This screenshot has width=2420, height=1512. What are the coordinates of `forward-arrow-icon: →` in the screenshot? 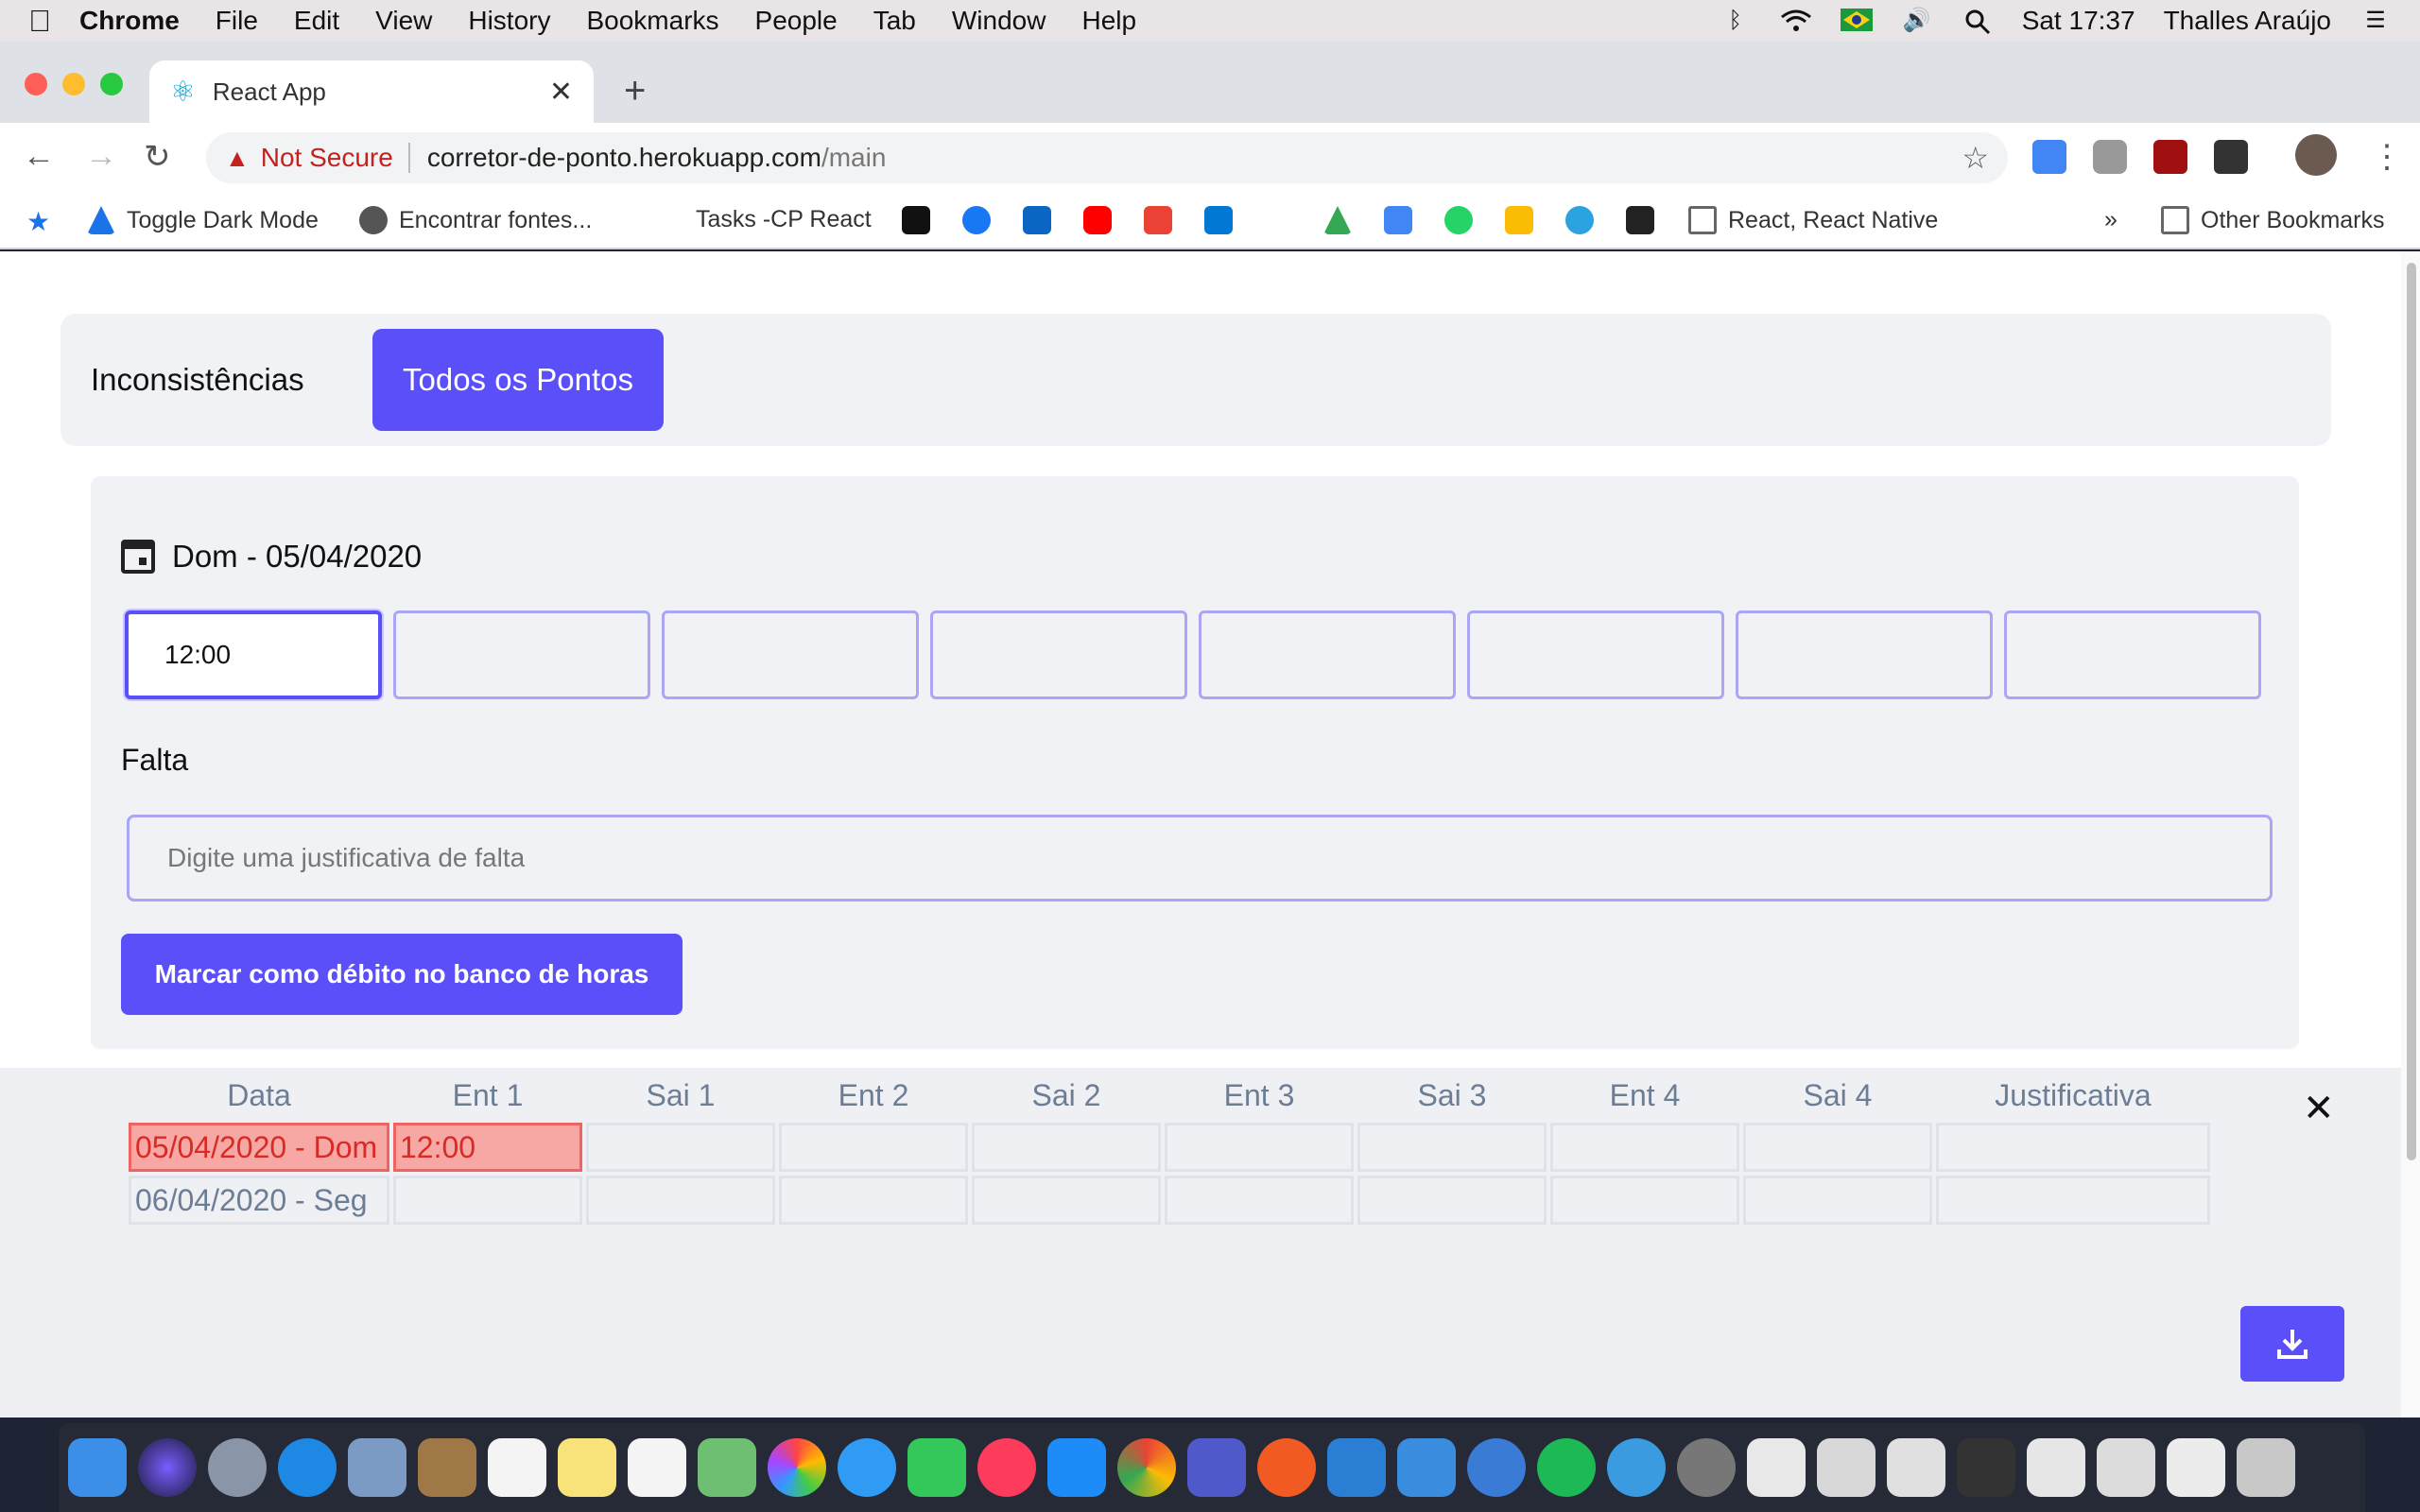 It's located at (101, 156).